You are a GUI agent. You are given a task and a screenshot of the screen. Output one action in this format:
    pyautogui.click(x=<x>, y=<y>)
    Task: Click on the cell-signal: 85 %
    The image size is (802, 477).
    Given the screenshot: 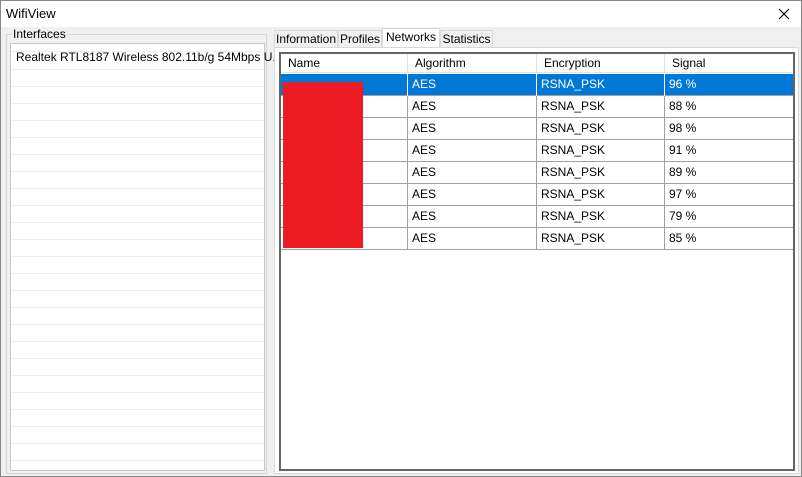 What is the action you would take?
    pyautogui.click(x=683, y=238)
    